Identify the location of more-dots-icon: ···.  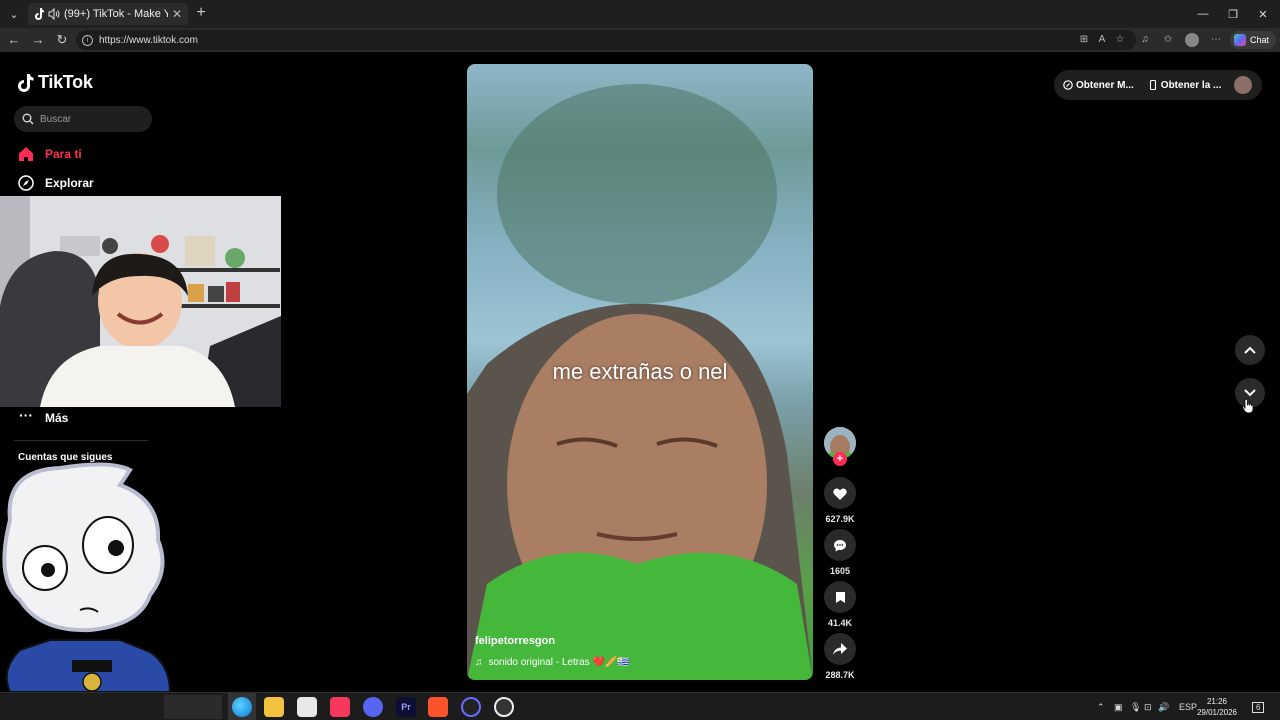
(26, 415).